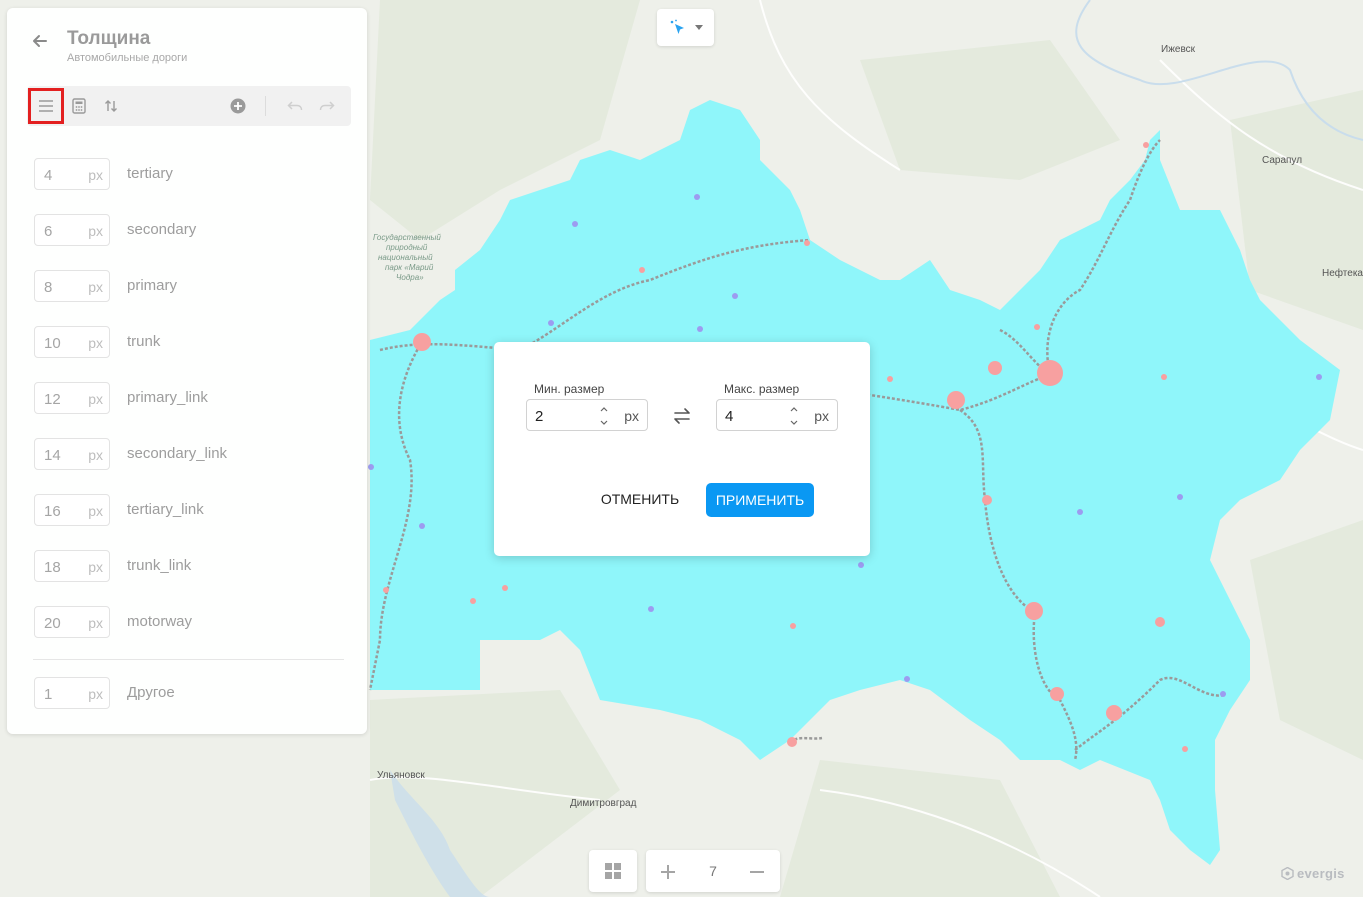 This screenshot has height=897, width=1363. I want to click on size-row-secondary-link: 14 px secondary_link, so click(189, 464).